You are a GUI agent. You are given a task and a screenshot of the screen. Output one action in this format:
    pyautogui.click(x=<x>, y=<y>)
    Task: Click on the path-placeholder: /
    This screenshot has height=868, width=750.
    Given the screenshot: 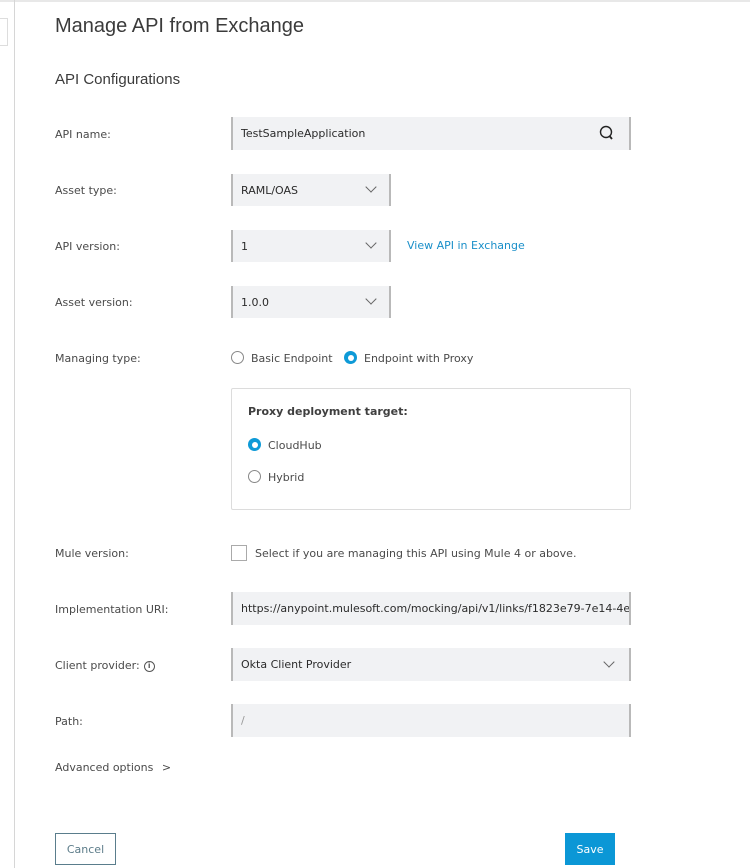 What is the action you would take?
    pyautogui.click(x=243, y=720)
    